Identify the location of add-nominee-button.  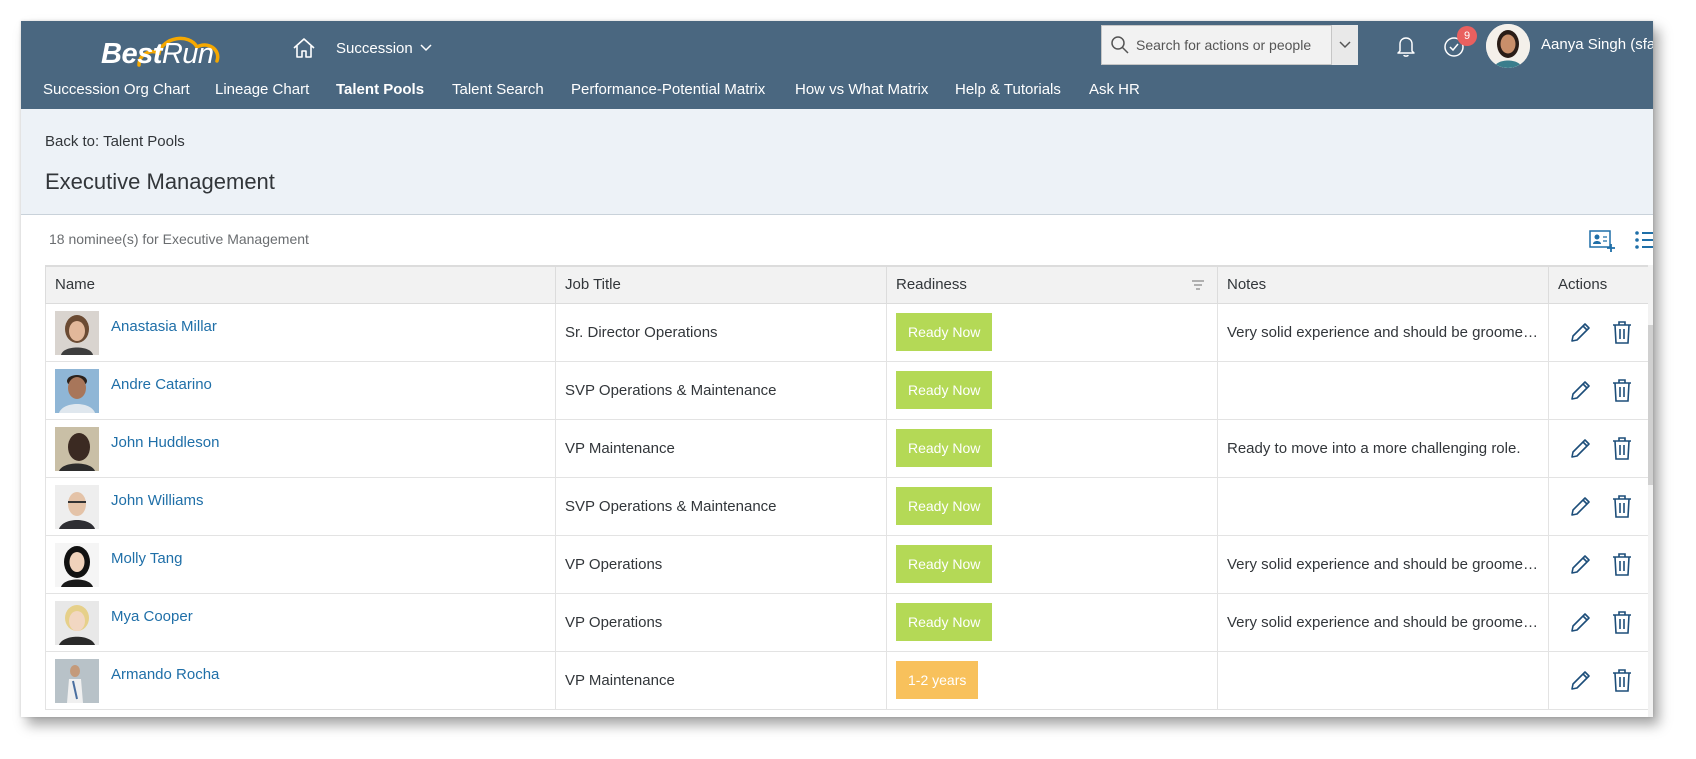
(1602, 240).